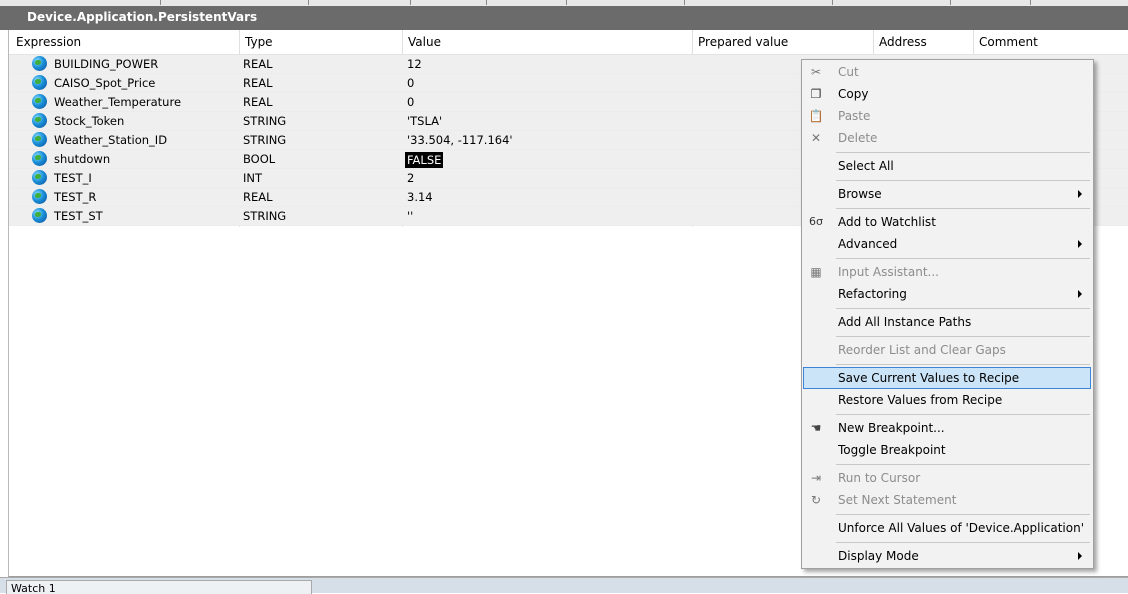 The height and width of the screenshot is (594, 1128). Describe the element at coordinates (816, 500) in the screenshot. I see `curved-arrow-icon: ↻` at that location.